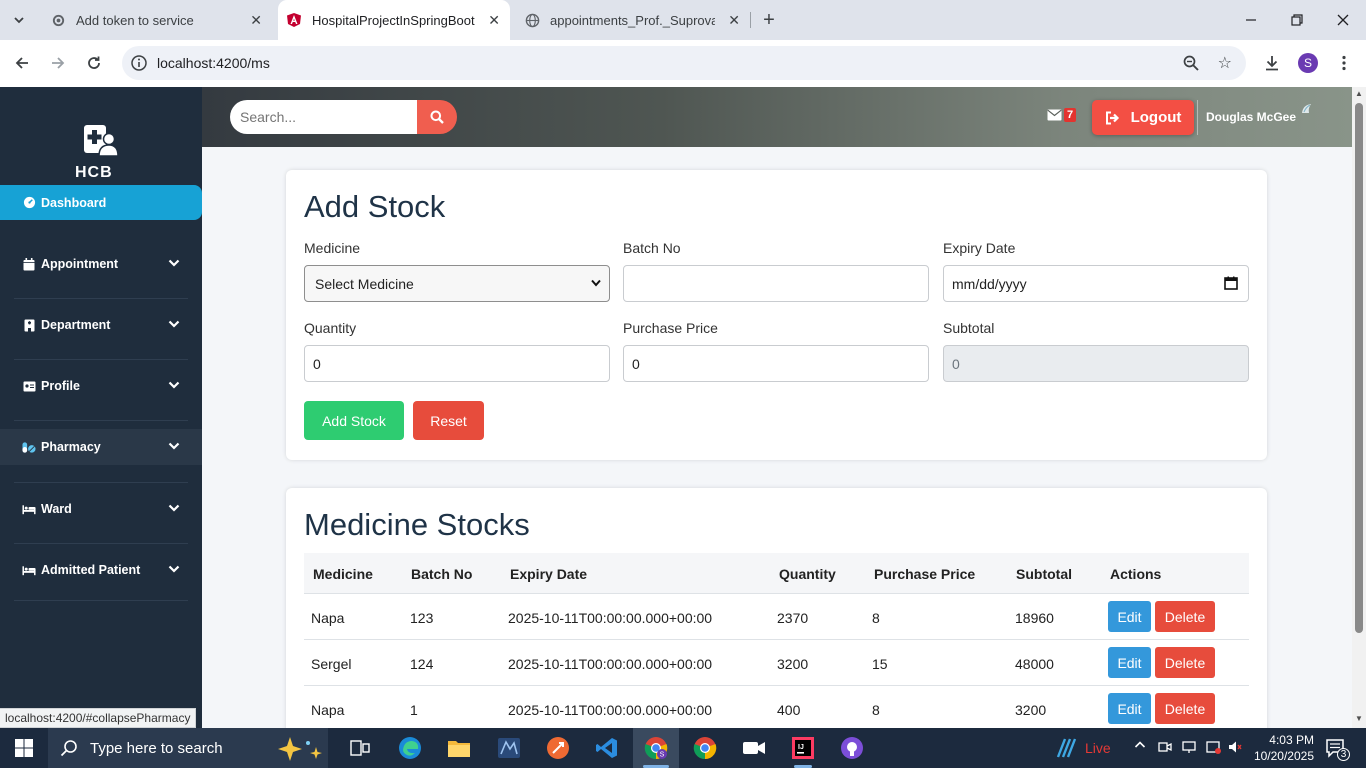 This screenshot has width=1366, height=768. Describe the element at coordinates (19, 20) in the screenshot. I see `tab-search-button` at that location.